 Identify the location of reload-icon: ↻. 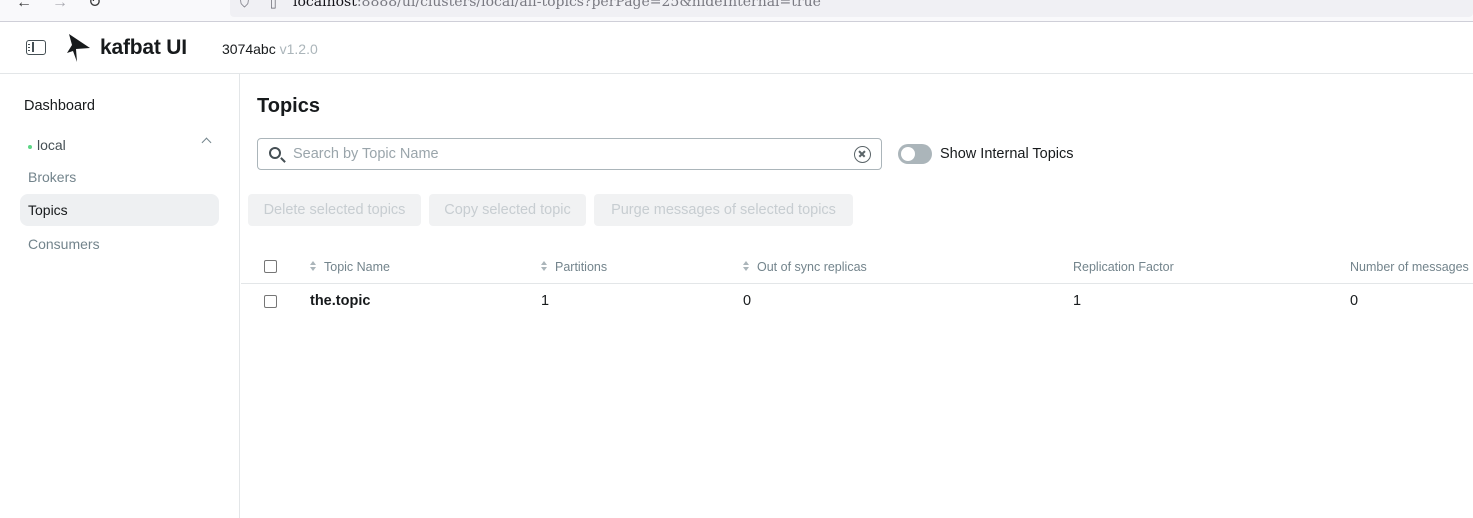
(94, 5).